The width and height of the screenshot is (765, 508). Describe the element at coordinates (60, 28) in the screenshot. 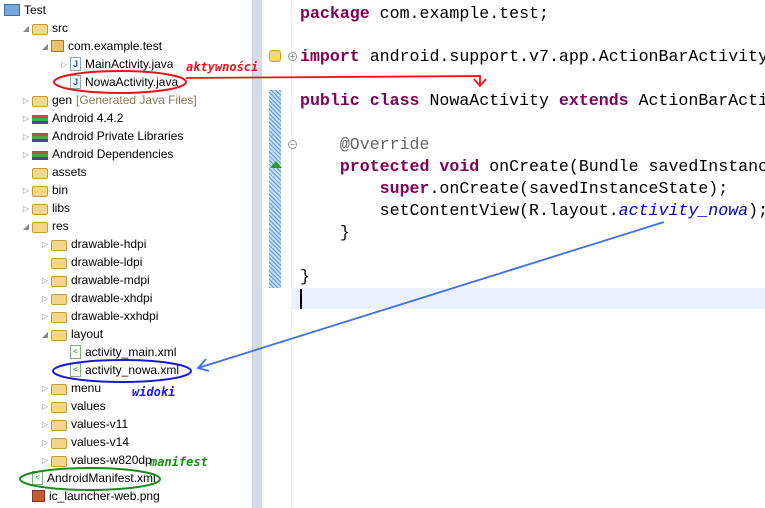

I see `tree-item-label: src` at that location.